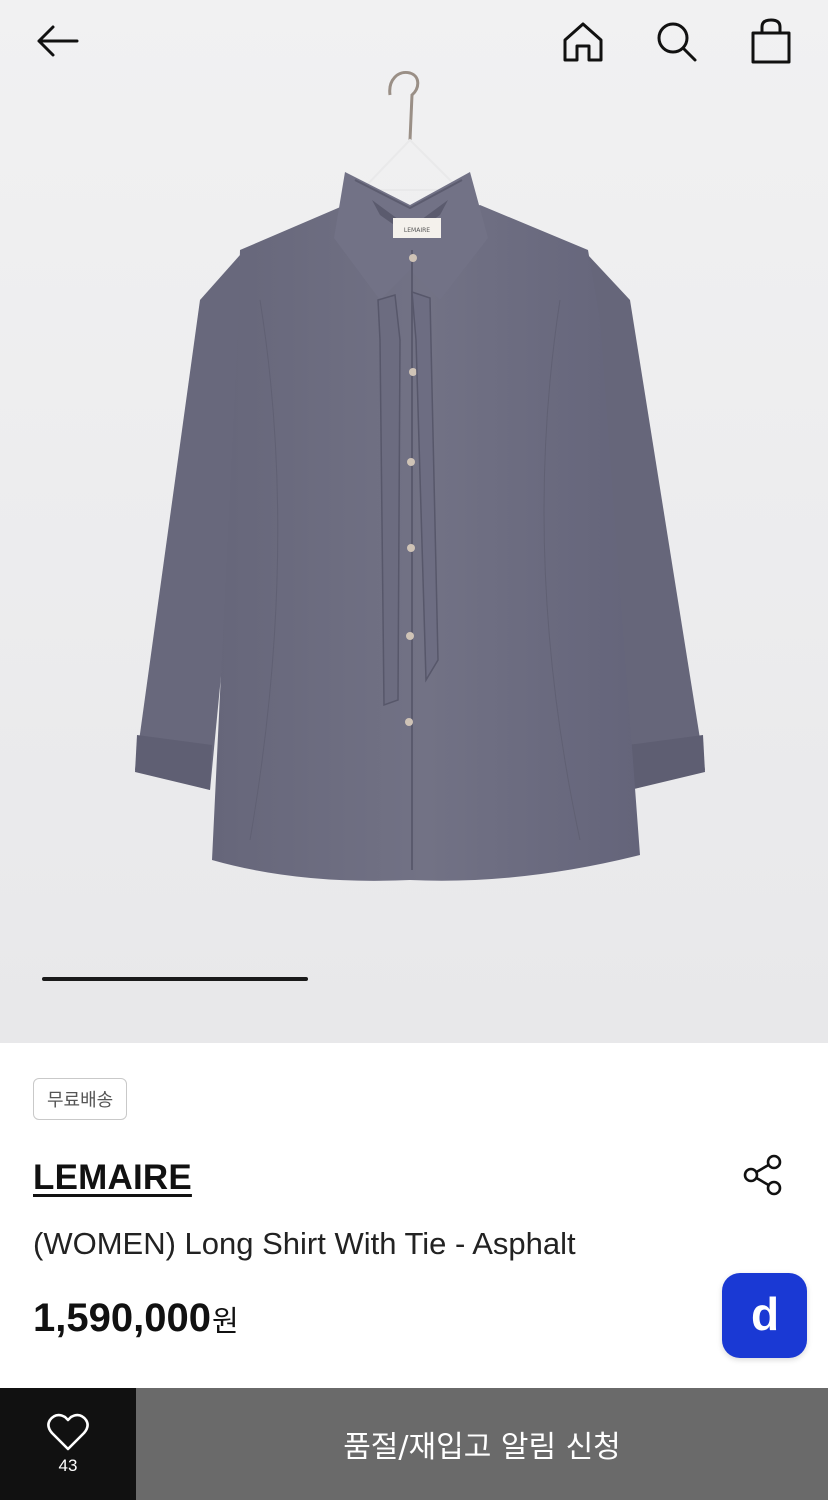  What do you see at coordinates (68, 1432) in the screenshot?
I see `heart-icon` at bounding box center [68, 1432].